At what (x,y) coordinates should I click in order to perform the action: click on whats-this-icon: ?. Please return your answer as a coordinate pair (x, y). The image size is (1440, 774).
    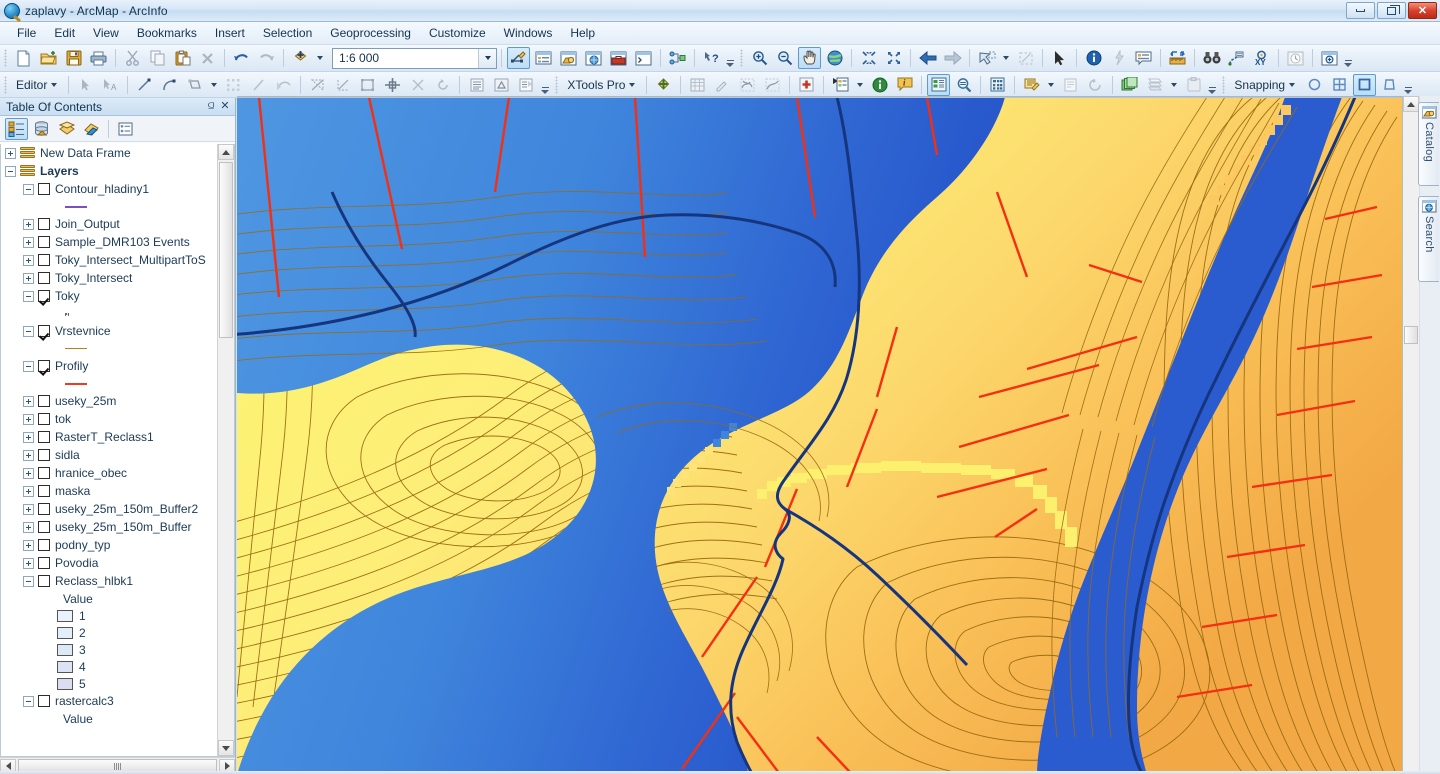
    Looking at the image, I should click on (711, 58).